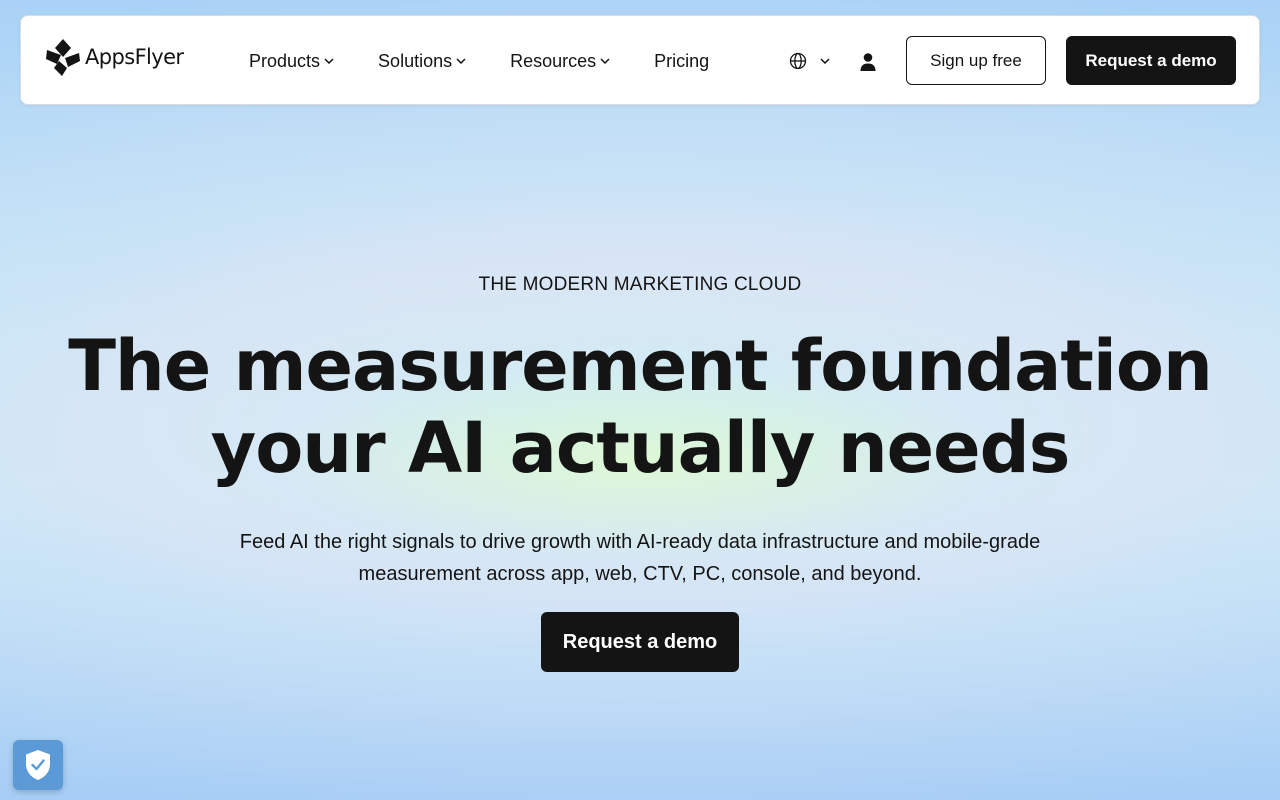  I want to click on menu-item-pricing: Pricing, so click(681, 61).